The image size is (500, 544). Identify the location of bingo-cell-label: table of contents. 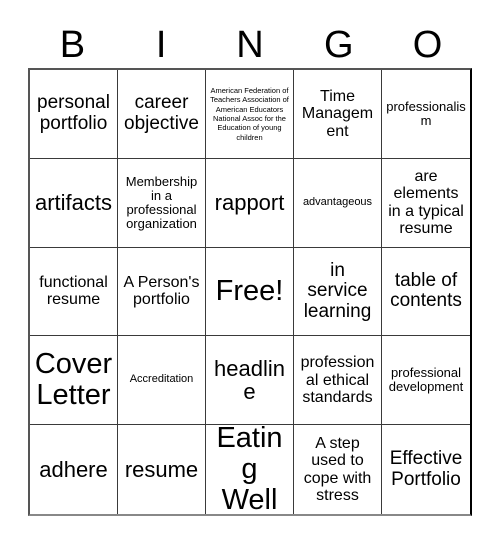
(426, 290).